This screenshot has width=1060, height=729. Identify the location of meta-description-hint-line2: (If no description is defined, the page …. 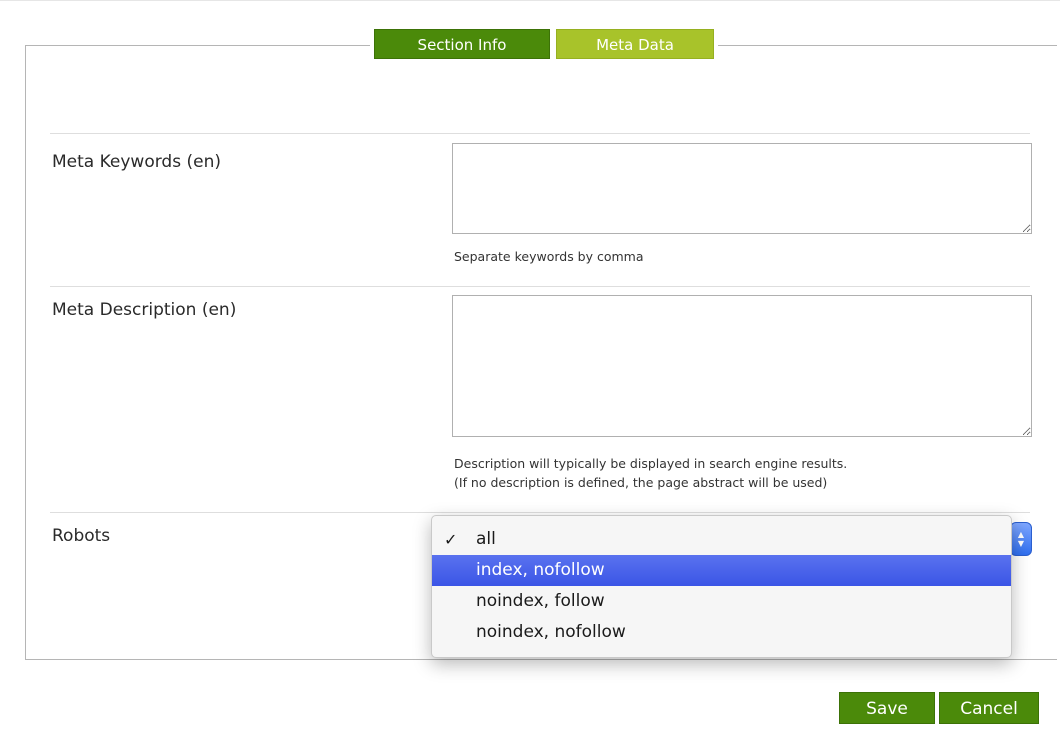
(641, 482).